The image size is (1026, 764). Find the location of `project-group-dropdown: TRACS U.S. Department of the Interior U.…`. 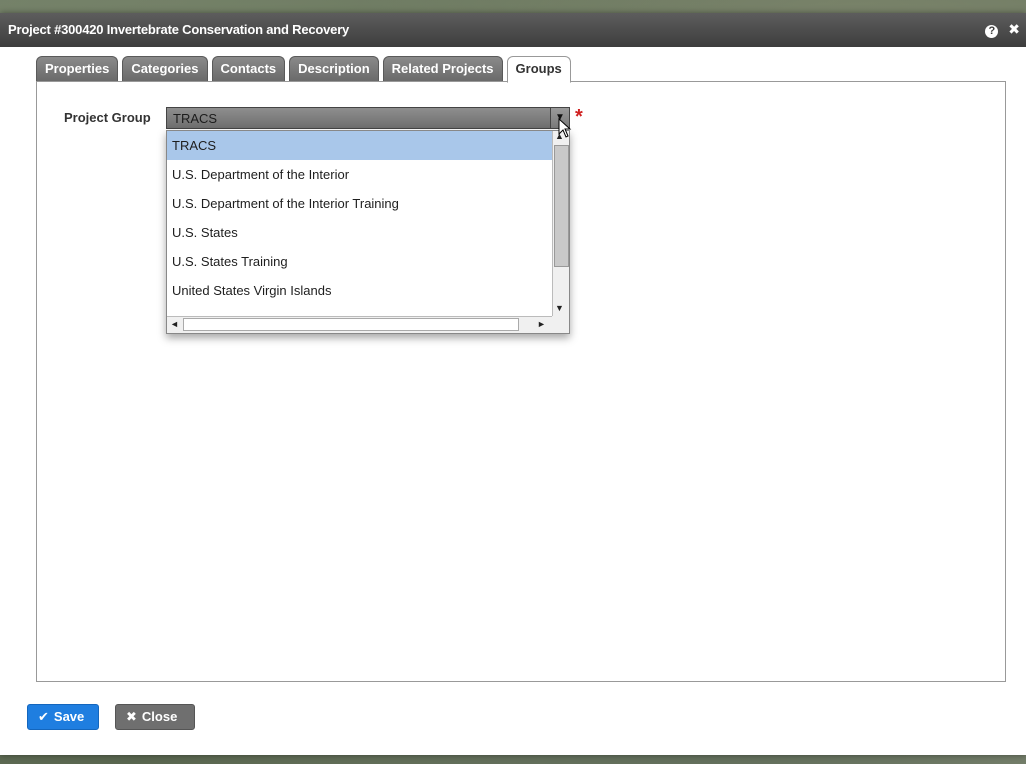

project-group-dropdown: TRACS U.S. Department of the Interior U.… is located at coordinates (368, 232).